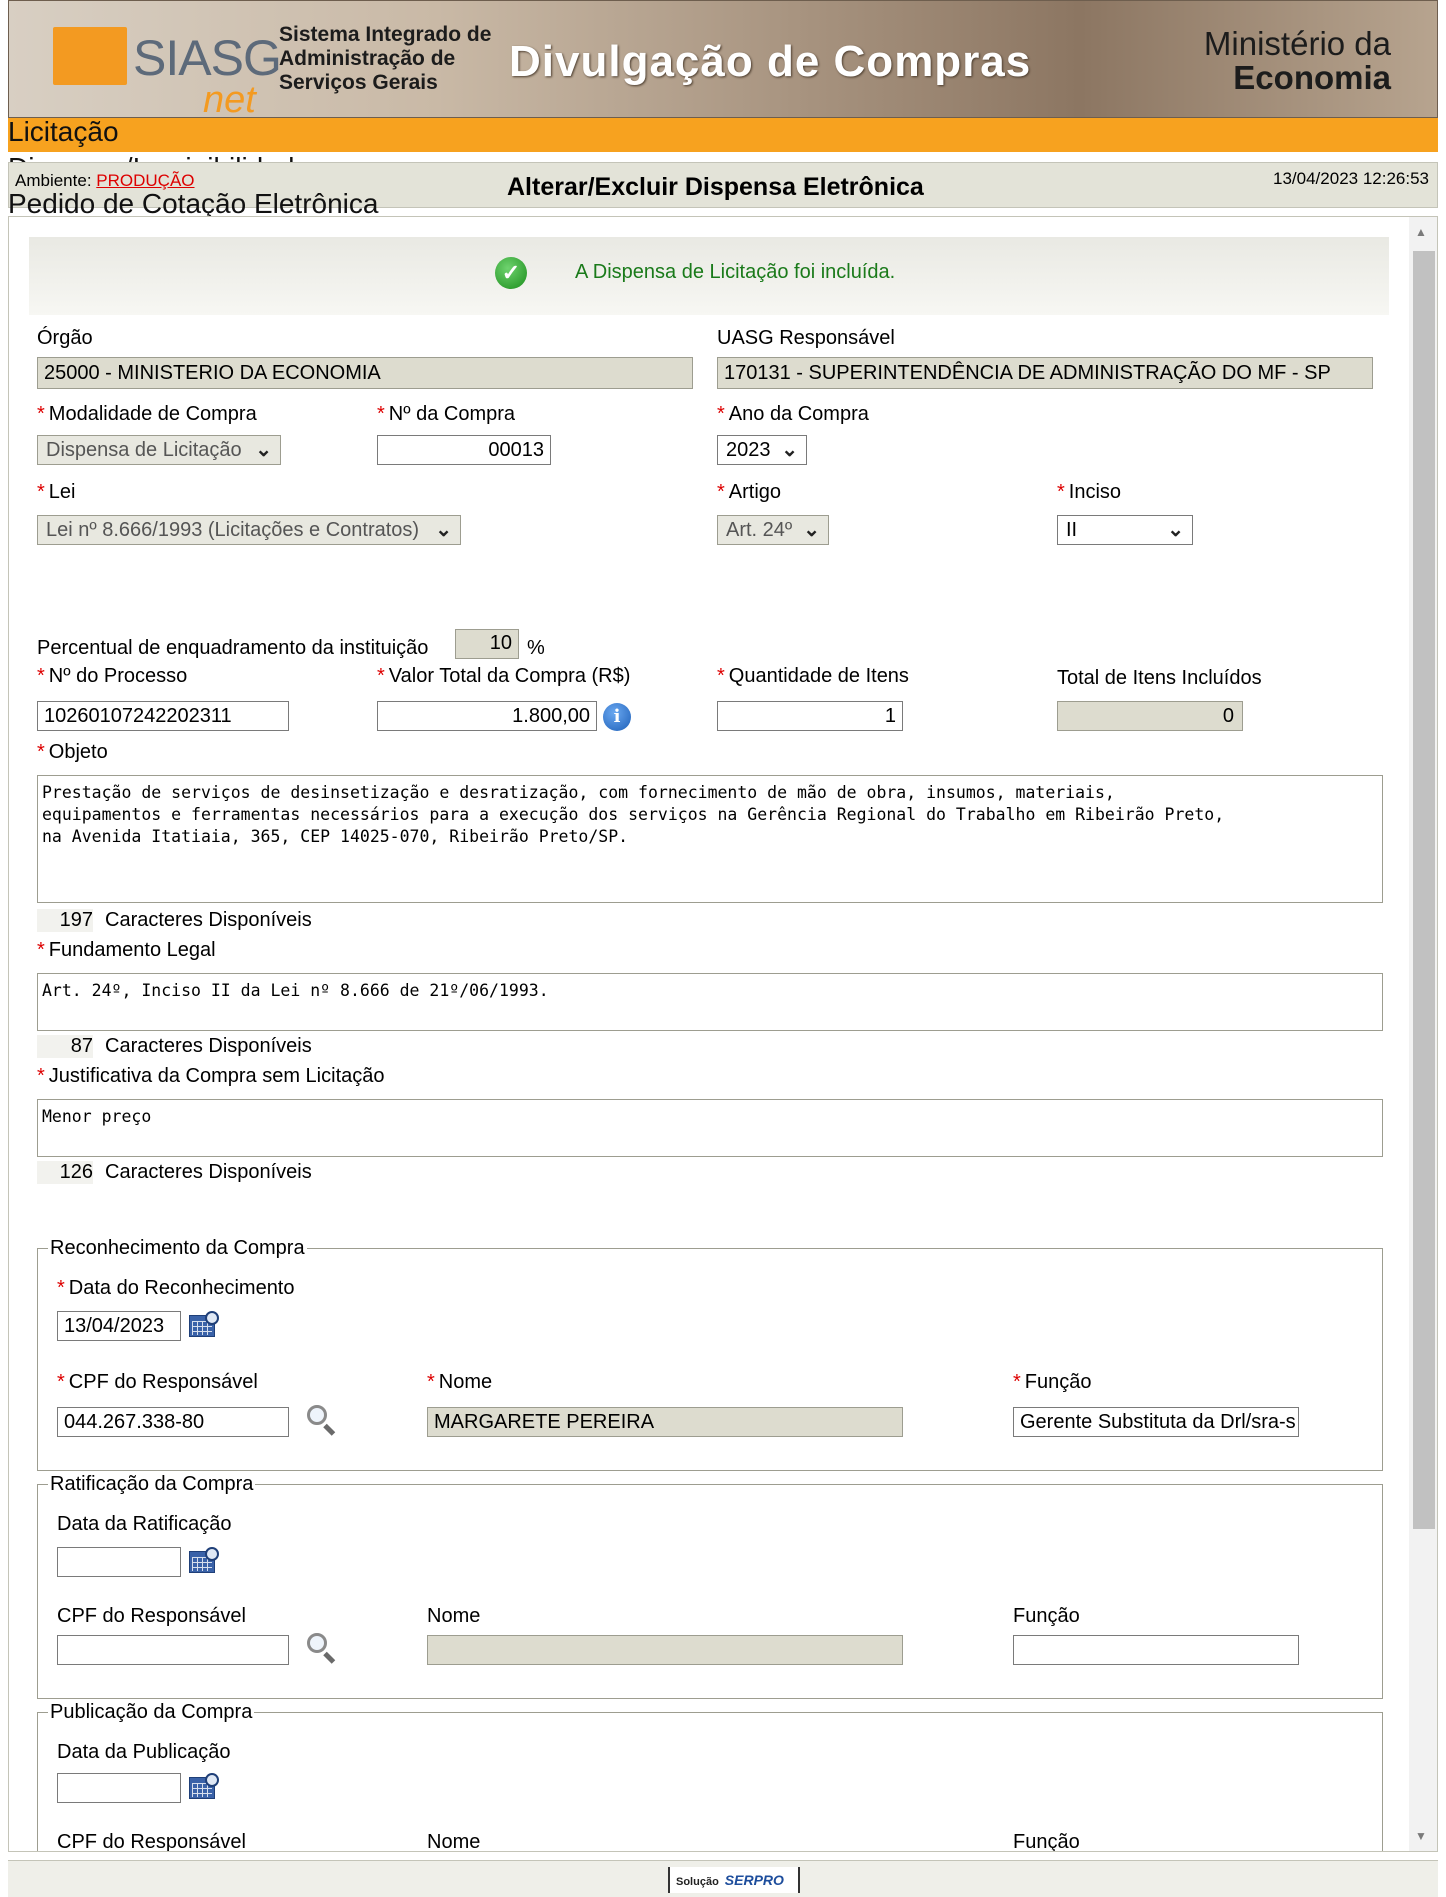  Describe the element at coordinates (1095, 492) in the screenshot. I see `inciso-label-text: Inciso` at that location.